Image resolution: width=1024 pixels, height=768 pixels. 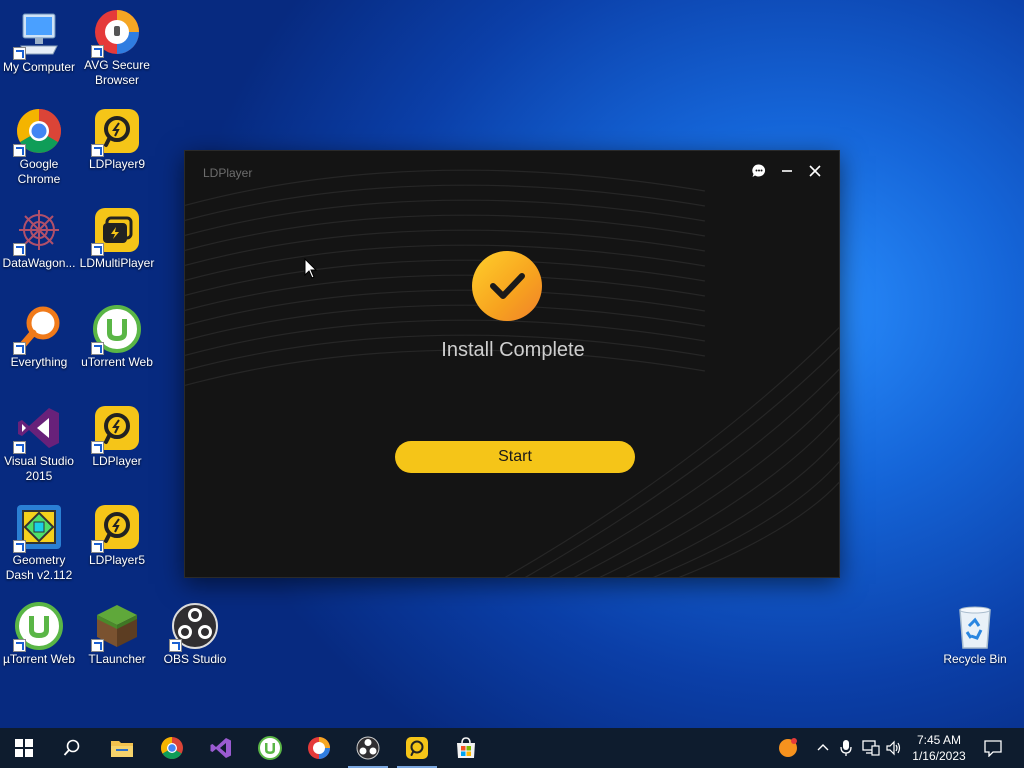 I want to click on action-center-button, so click(x=993, y=748).